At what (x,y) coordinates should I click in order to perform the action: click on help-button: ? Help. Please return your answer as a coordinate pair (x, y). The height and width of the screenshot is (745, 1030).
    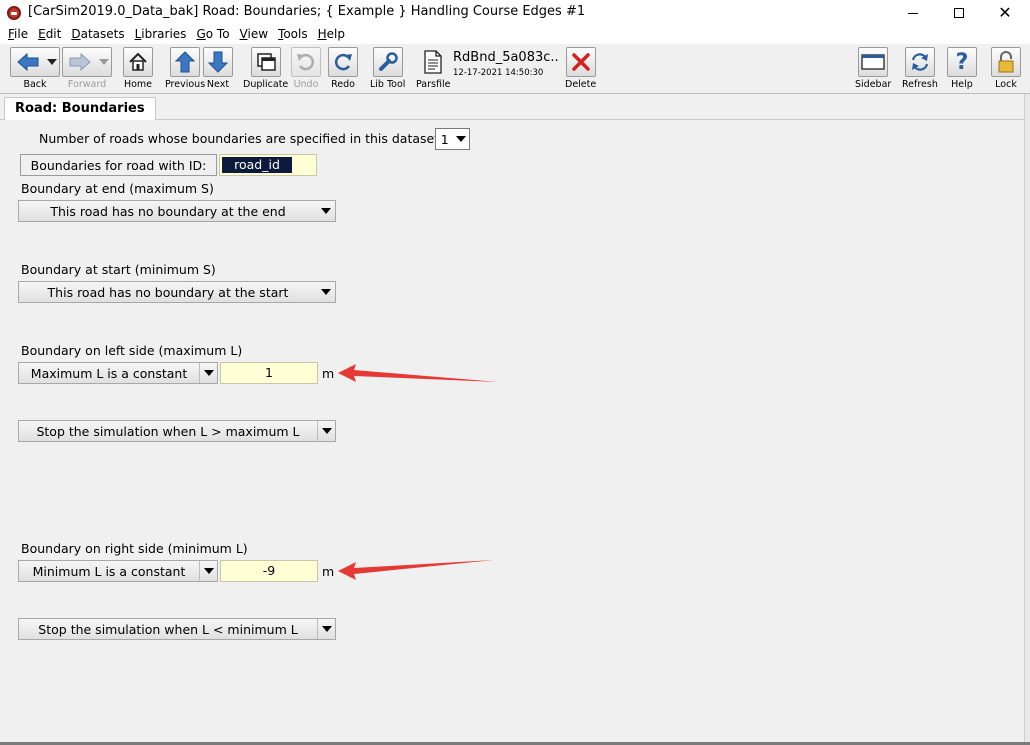
    Looking at the image, I should click on (962, 69).